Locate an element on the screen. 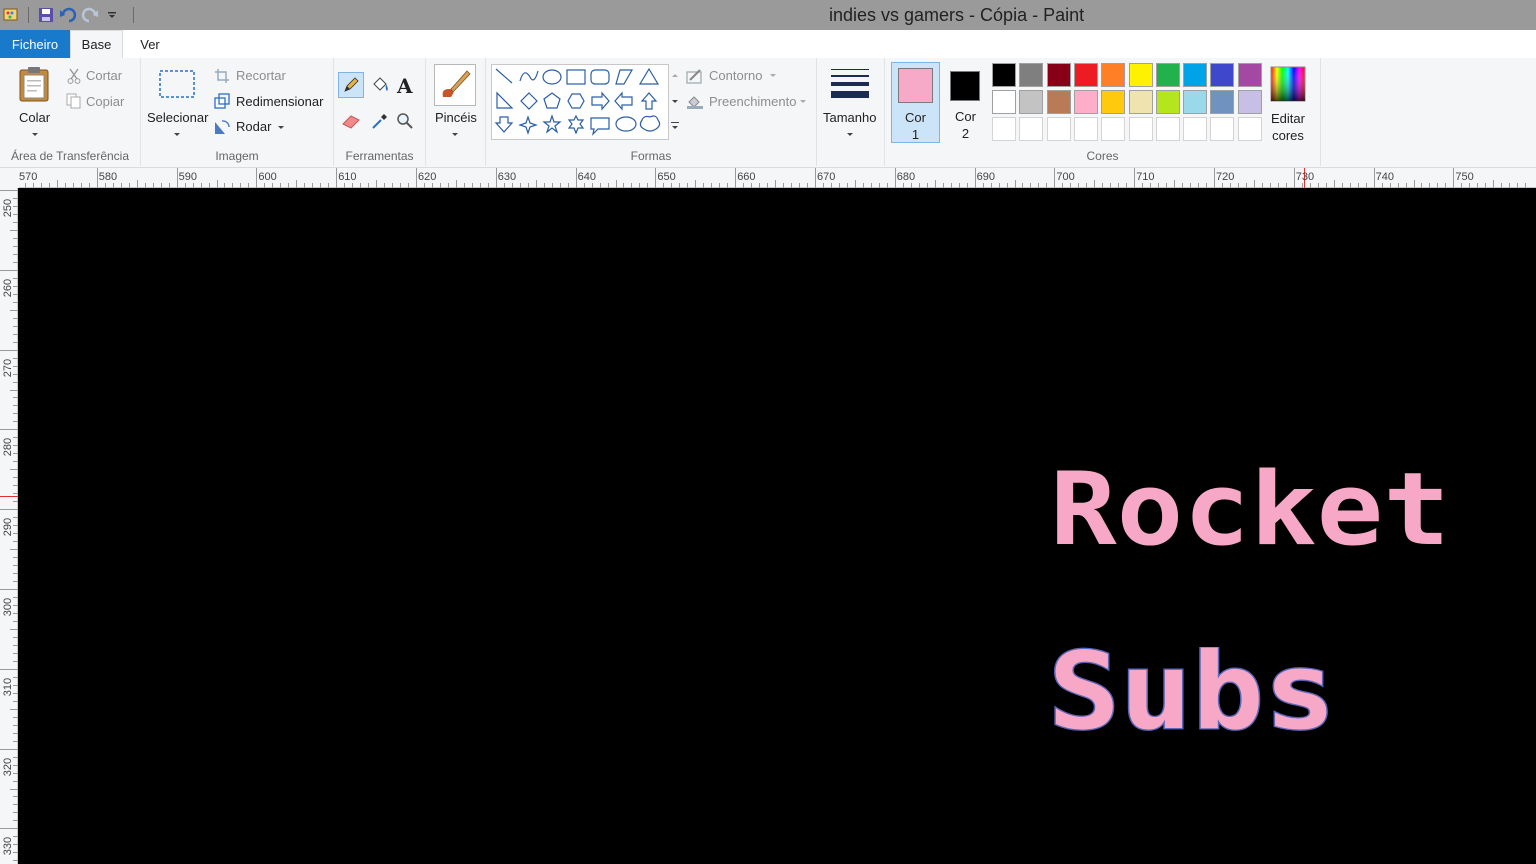 The height and width of the screenshot is (864, 1536). undo-icon is located at coordinates (68, 15).